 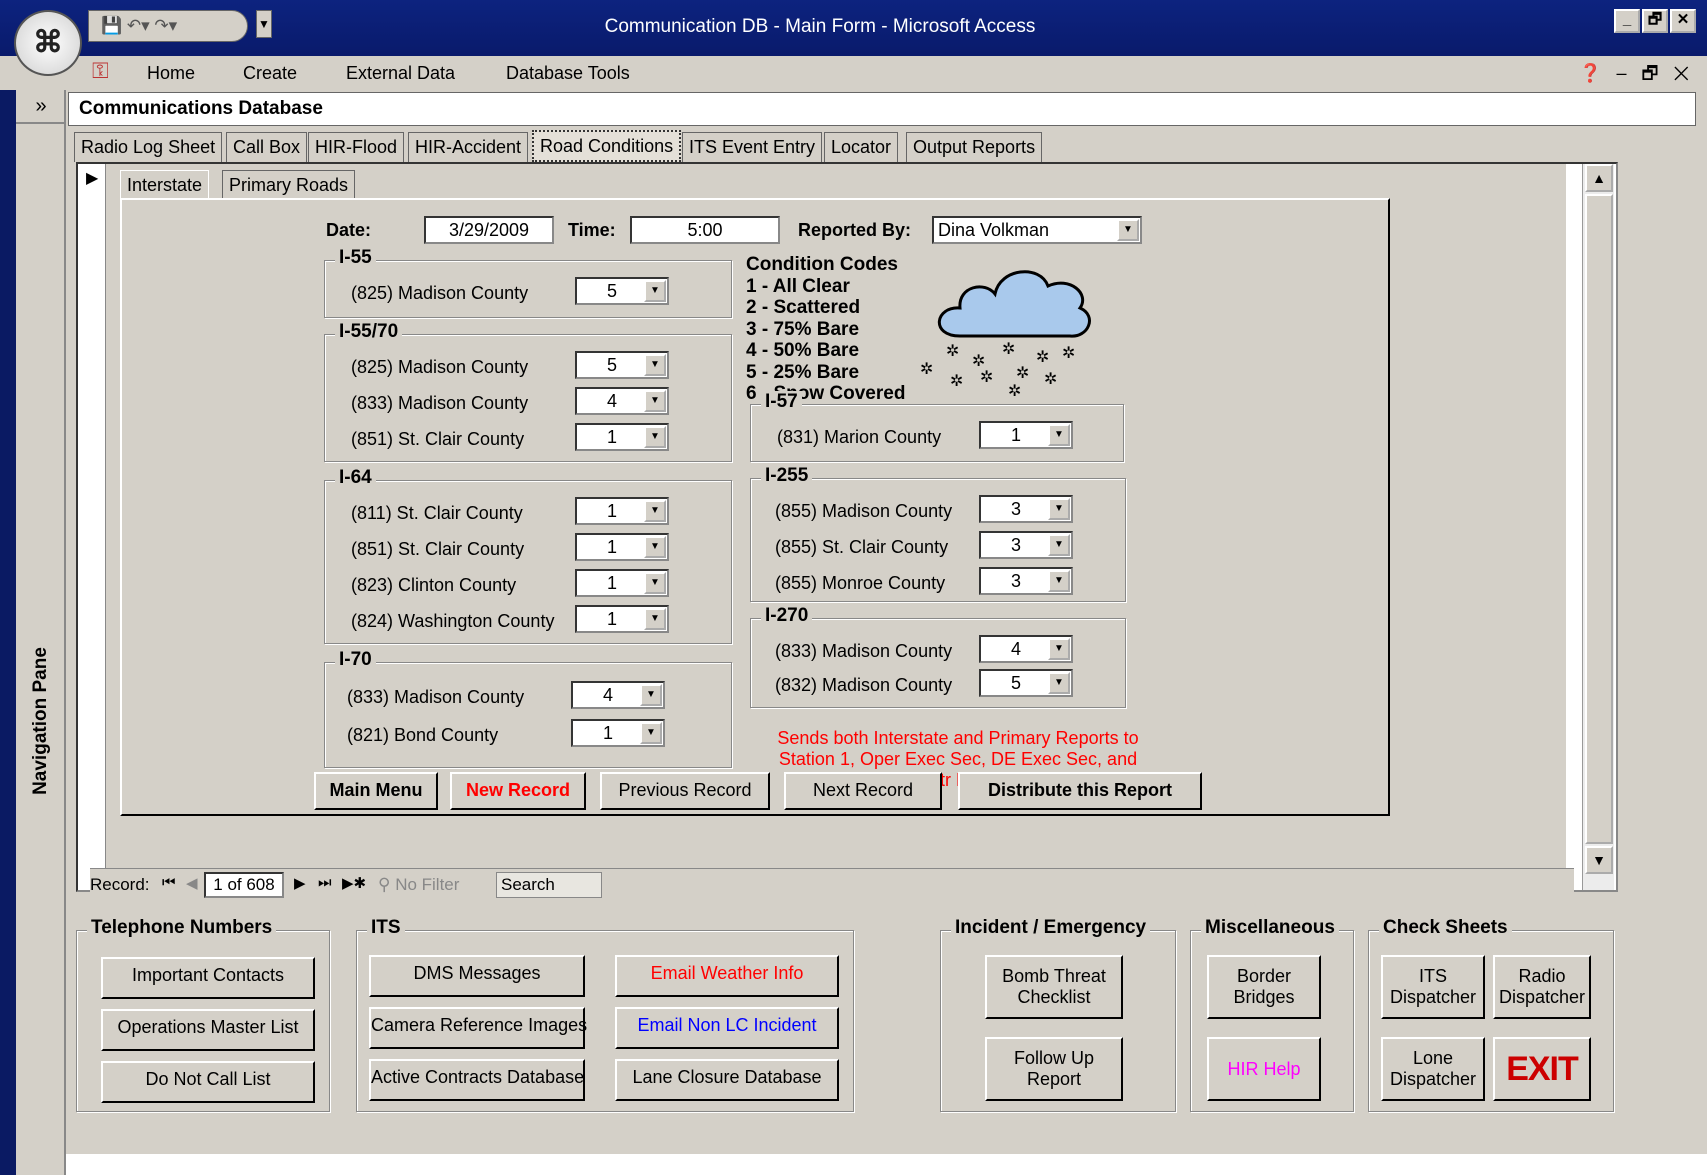 What do you see at coordinates (92, 527) in the screenshot?
I see `record-selector: ▶` at bounding box center [92, 527].